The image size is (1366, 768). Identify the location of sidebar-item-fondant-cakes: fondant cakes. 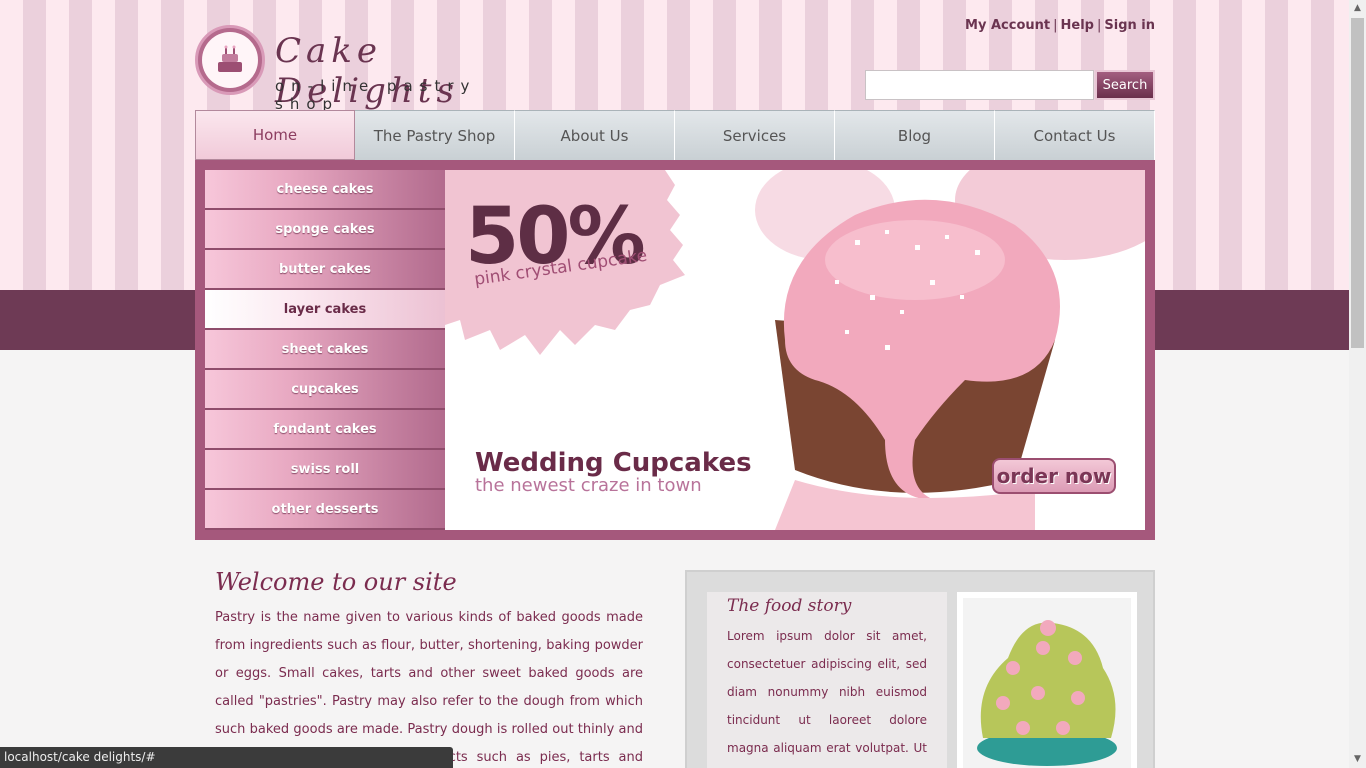
(325, 430).